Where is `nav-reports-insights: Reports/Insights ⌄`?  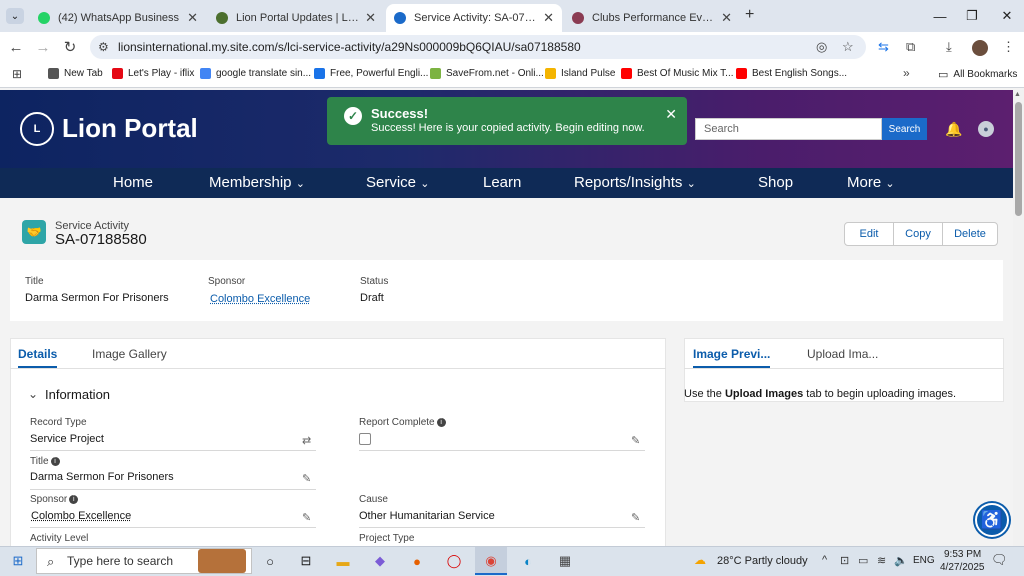 nav-reports-insights: Reports/Insights ⌄ is located at coordinates (635, 182).